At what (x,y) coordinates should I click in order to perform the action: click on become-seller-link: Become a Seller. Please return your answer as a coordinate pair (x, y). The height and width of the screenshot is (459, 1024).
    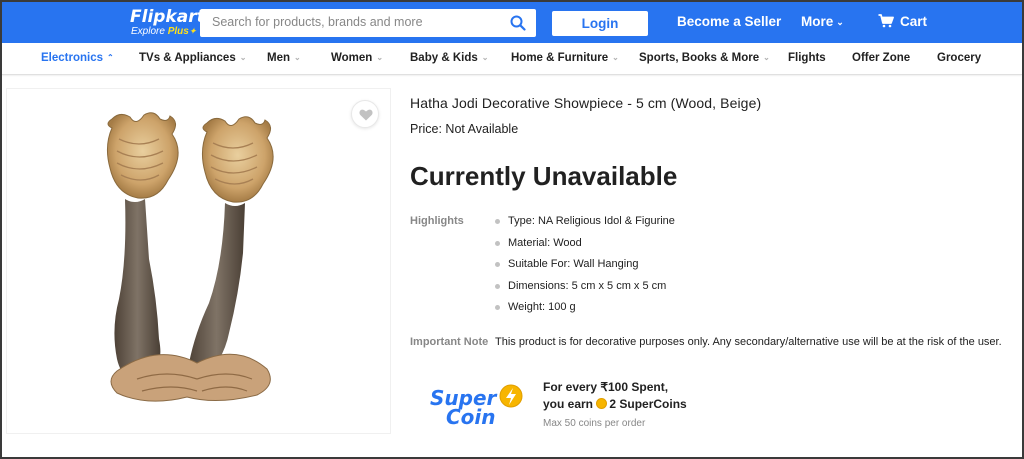
    Looking at the image, I should click on (729, 21).